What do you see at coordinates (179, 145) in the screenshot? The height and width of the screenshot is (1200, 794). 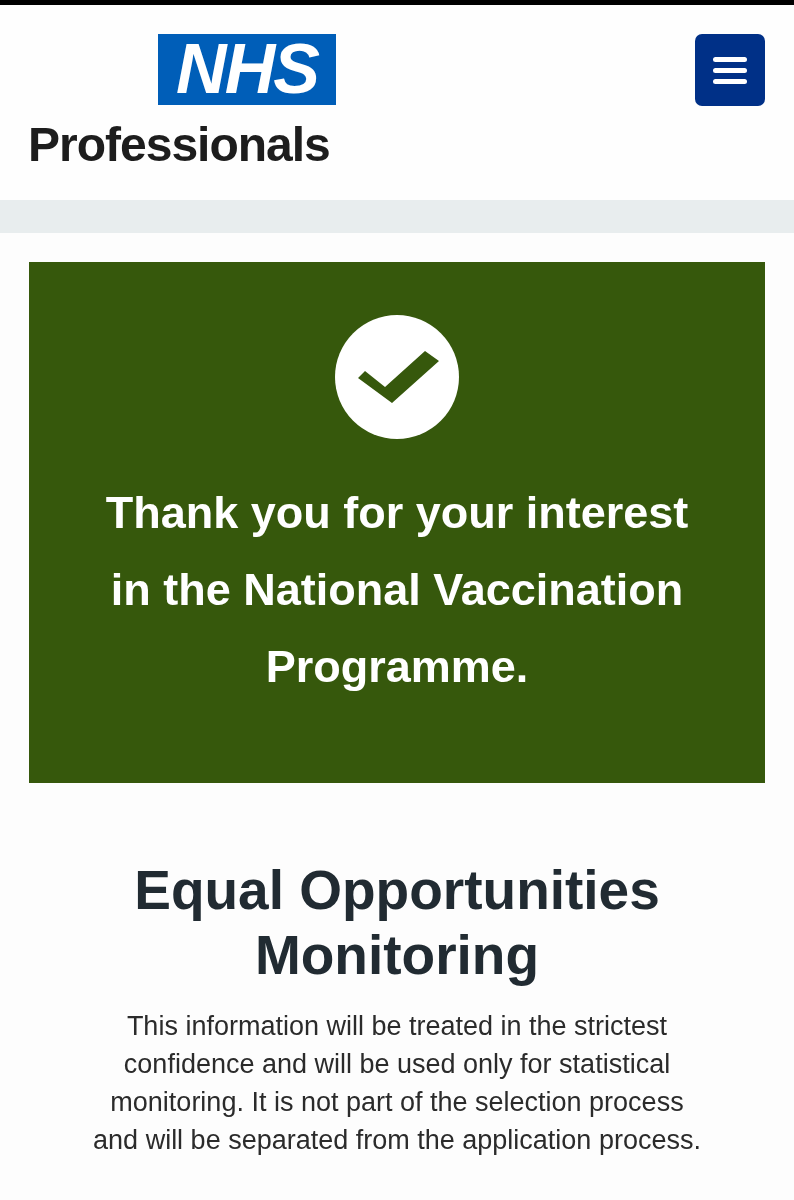 I see `logo-name: Professionals` at bounding box center [179, 145].